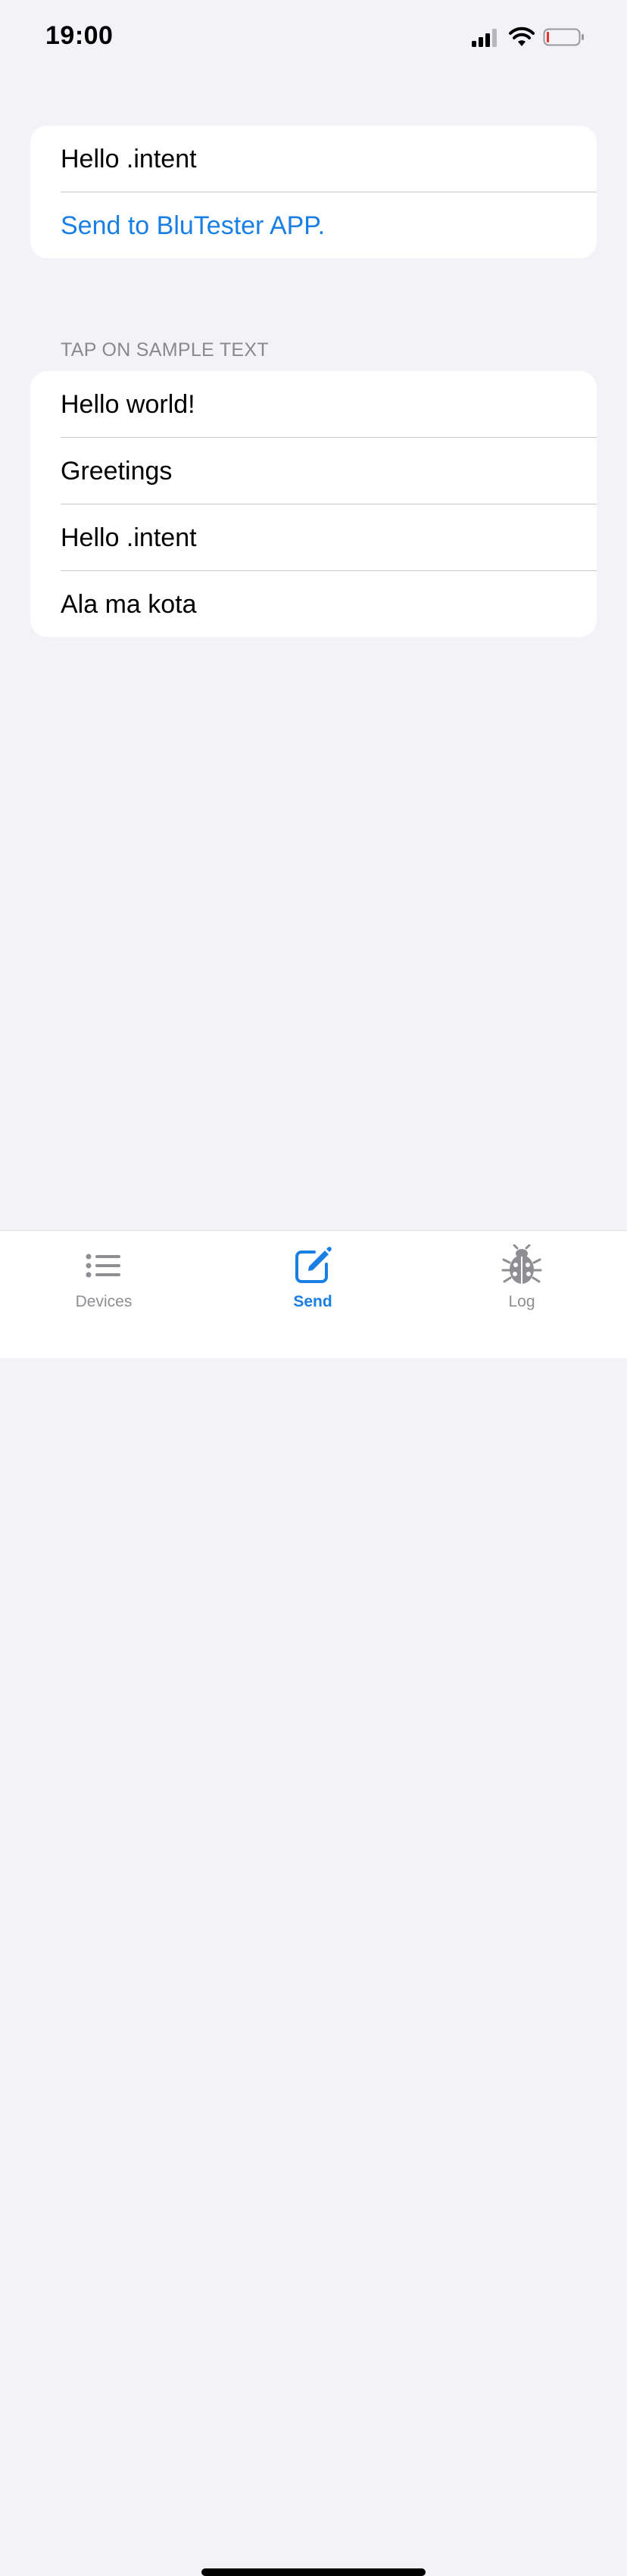 The width and height of the screenshot is (627, 2576). I want to click on tab-log: Log, so click(521, 1273).